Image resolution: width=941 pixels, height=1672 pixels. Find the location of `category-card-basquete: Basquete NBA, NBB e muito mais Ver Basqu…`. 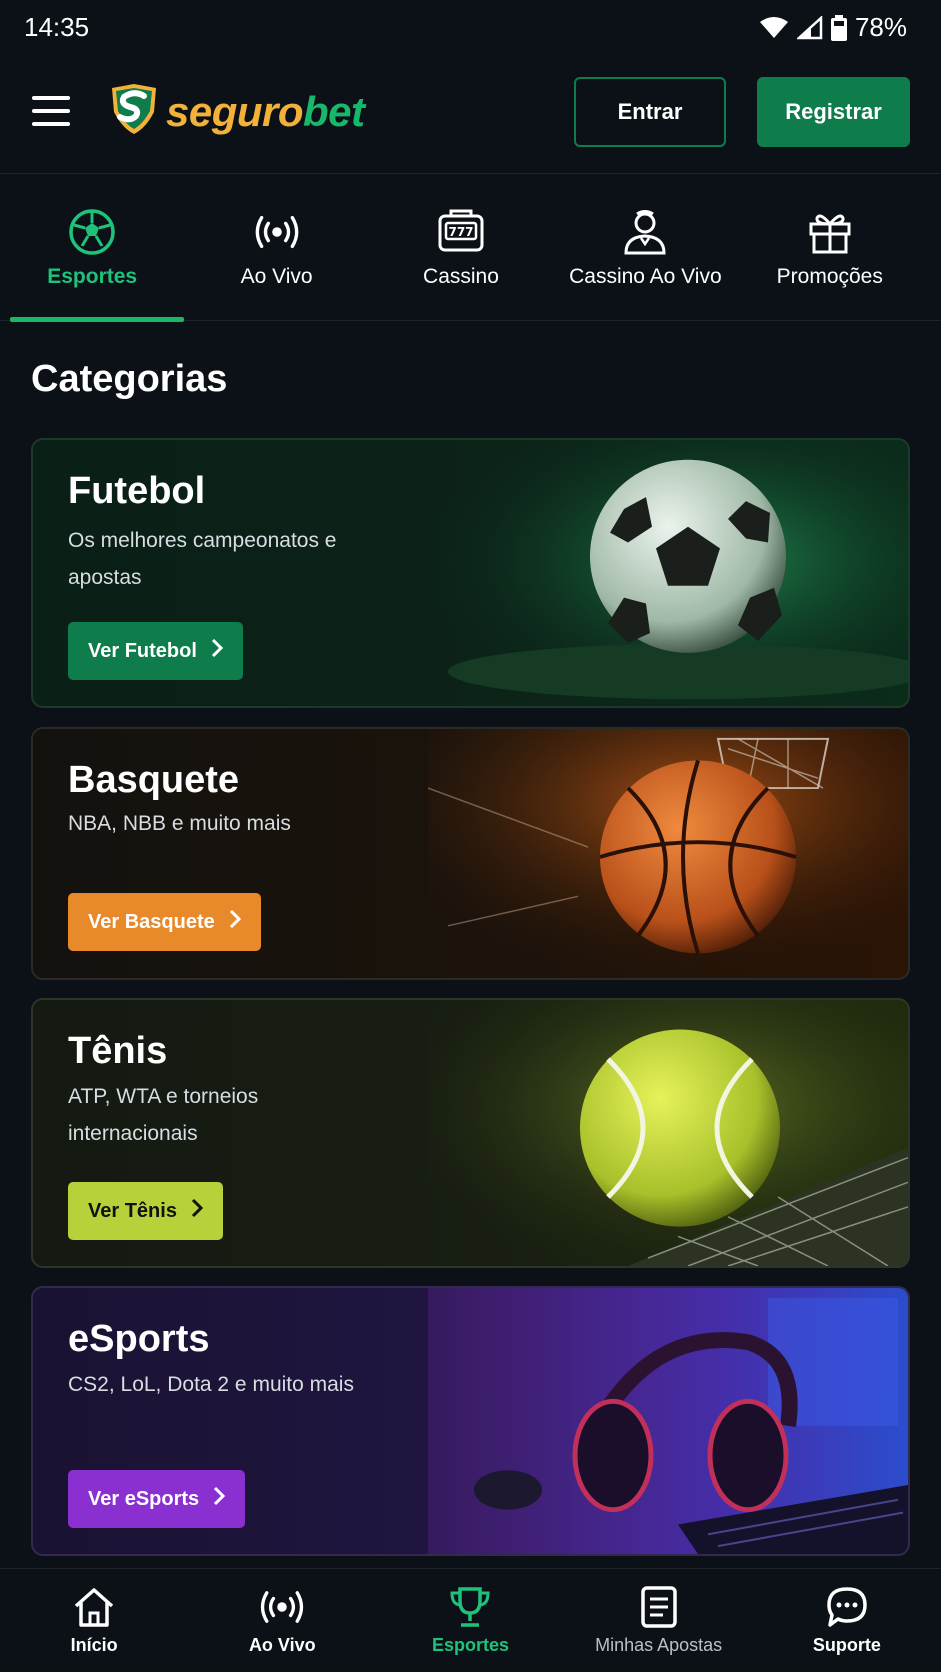

category-card-basquete: Basquete NBA, NBB e muito mais Ver Basqu… is located at coordinates (470, 853).